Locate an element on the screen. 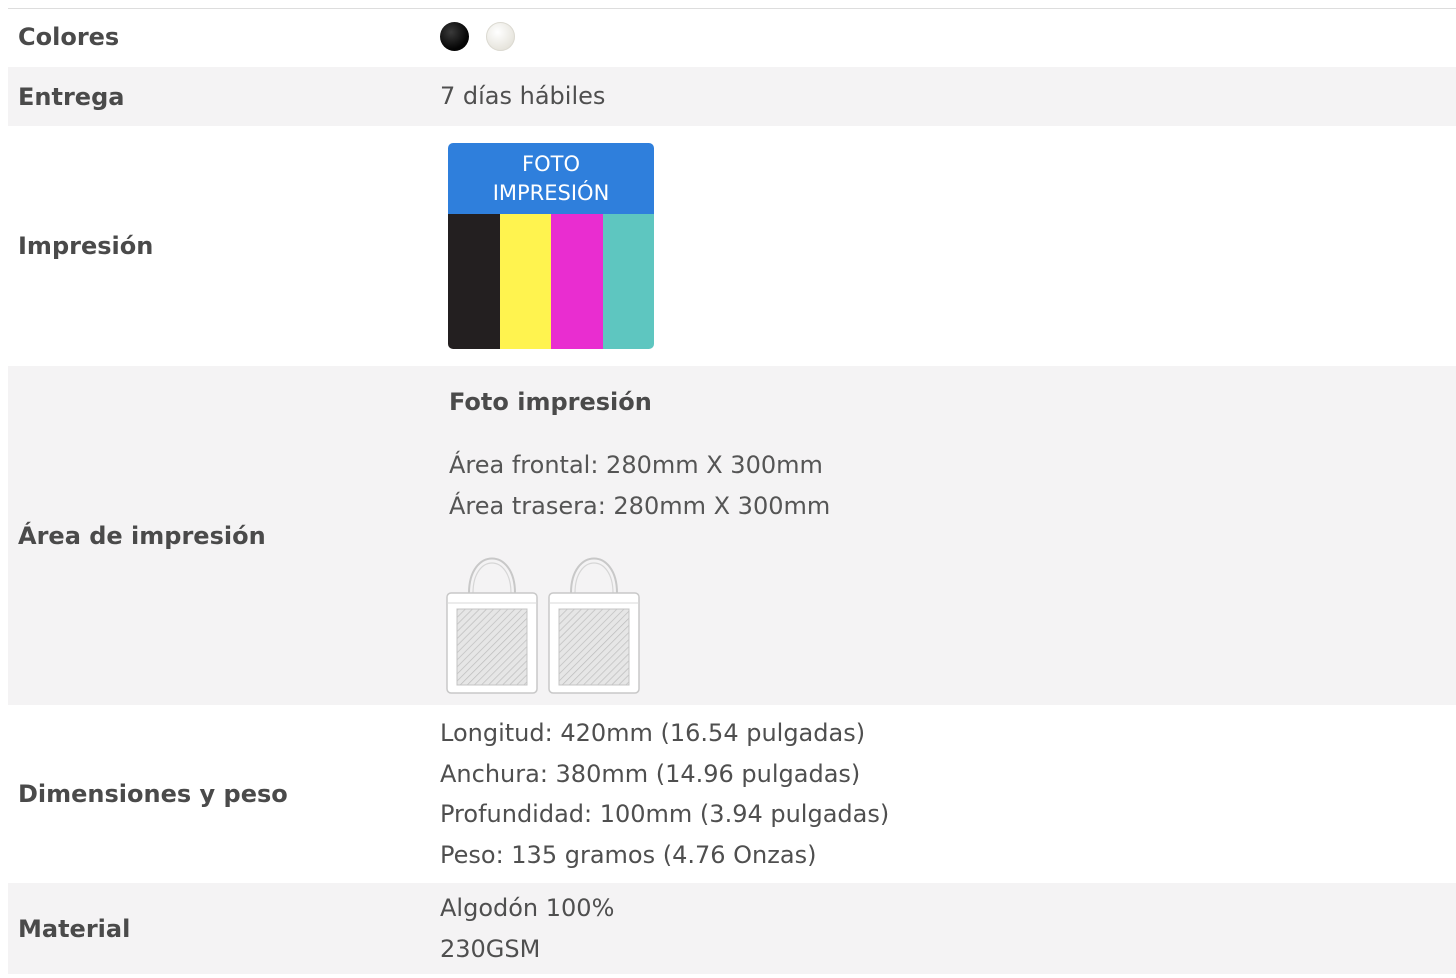 This screenshot has height=978, width=1456. foto-impresion-badge: FOTO IMPRESIÓN is located at coordinates (551, 246).